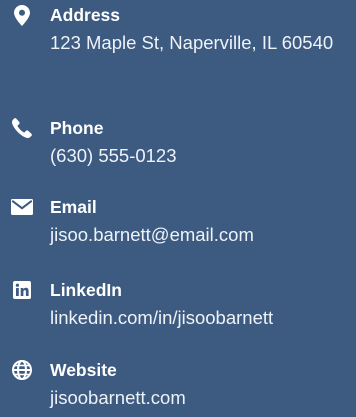 This screenshot has width=356, height=417. I want to click on map-pin-icon, so click(22, 15).